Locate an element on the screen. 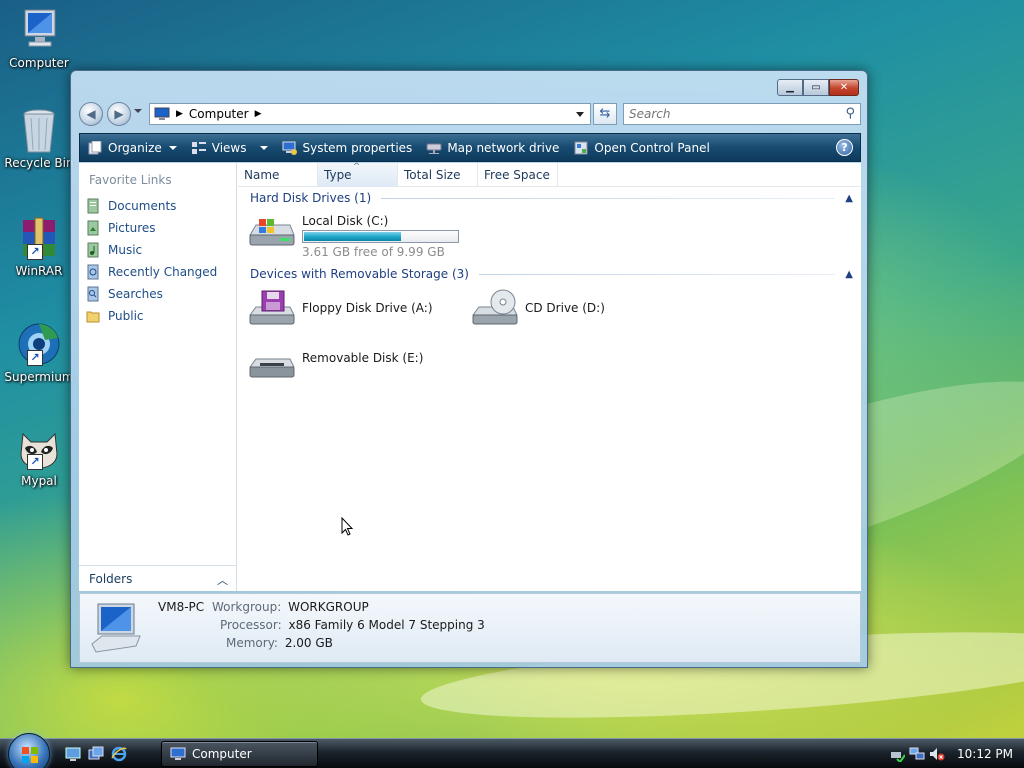 The width and height of the screenshot is (1024, 768). search-box: ⚲ is located at coordinates (742, 114).